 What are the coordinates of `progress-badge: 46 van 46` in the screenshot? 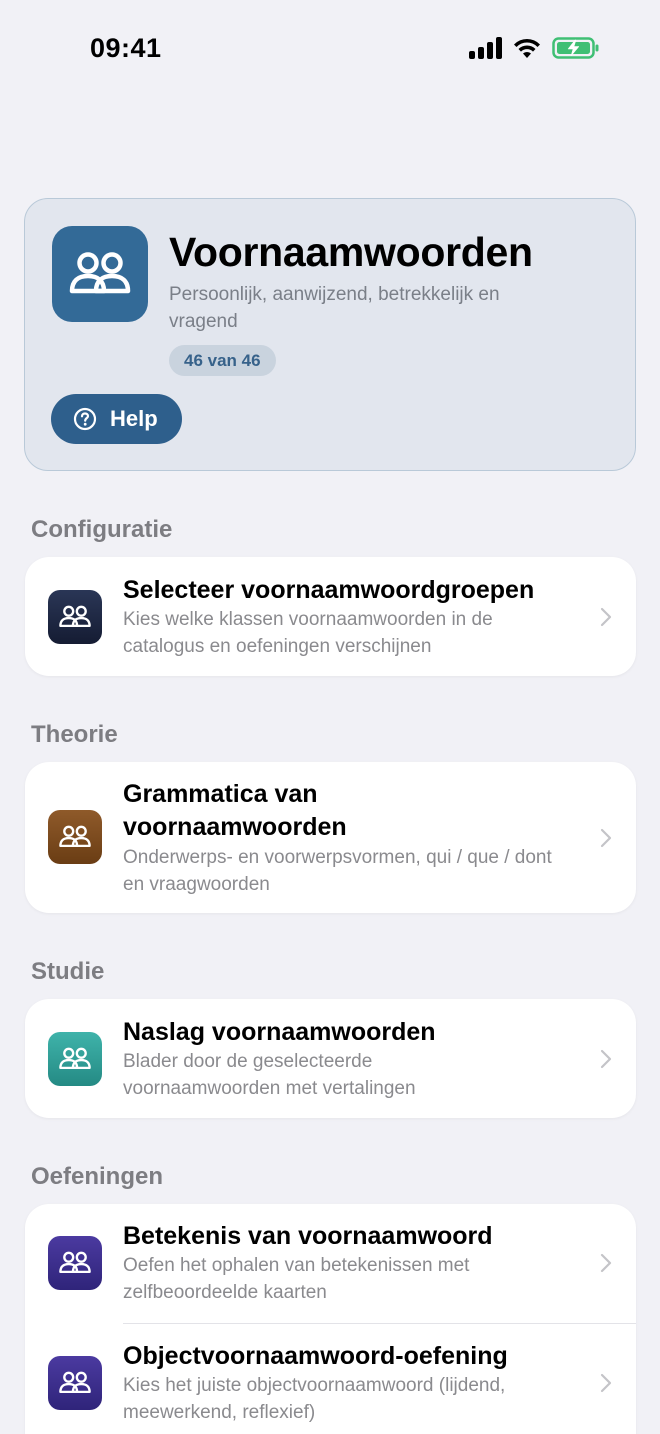 It's located at (222, 360).